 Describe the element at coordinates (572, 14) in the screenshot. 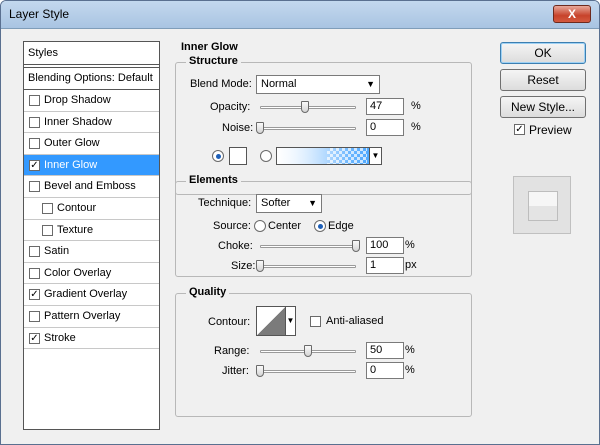

I see `close-button: X` at that location.